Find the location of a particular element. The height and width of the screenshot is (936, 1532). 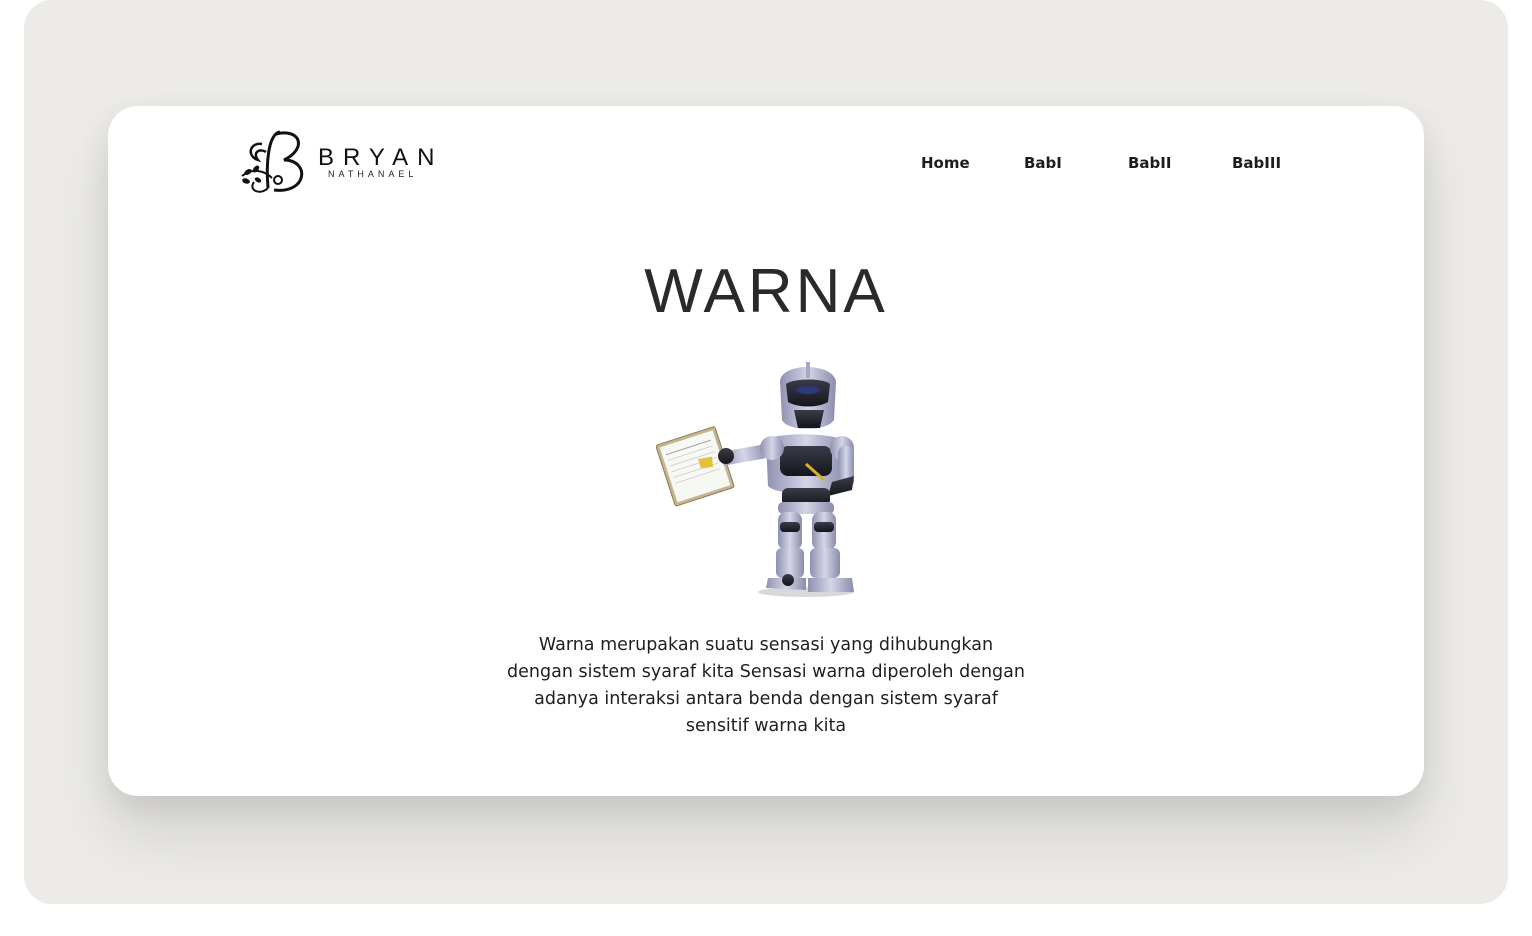

nav-bab-1: BabI is located at coordinates (1043, 163).